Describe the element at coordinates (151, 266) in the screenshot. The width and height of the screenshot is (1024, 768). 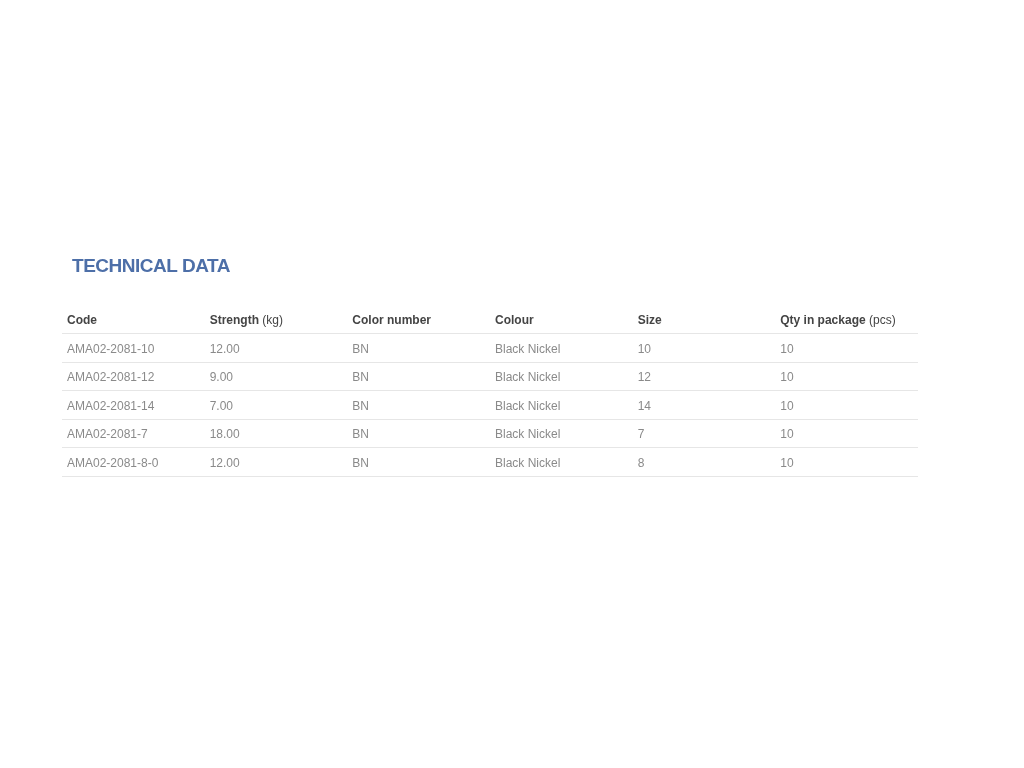
I see `section-title: TECHNICAL DATA` at that location.